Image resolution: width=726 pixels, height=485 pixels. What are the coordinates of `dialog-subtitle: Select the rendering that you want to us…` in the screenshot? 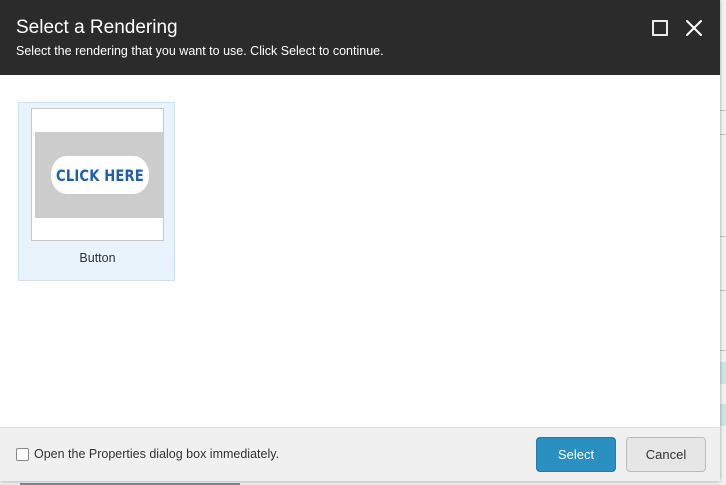 It's located at (200, 51).